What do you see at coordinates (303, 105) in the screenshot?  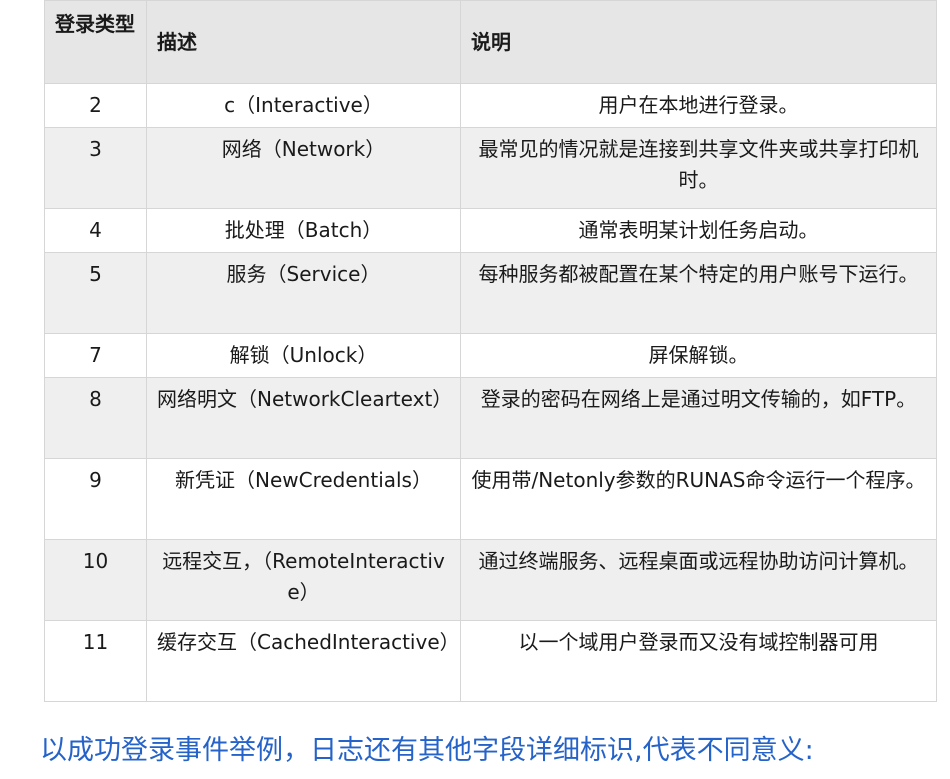 I see `cell-description: c（Interactive）` at bounding box center [303, 105].